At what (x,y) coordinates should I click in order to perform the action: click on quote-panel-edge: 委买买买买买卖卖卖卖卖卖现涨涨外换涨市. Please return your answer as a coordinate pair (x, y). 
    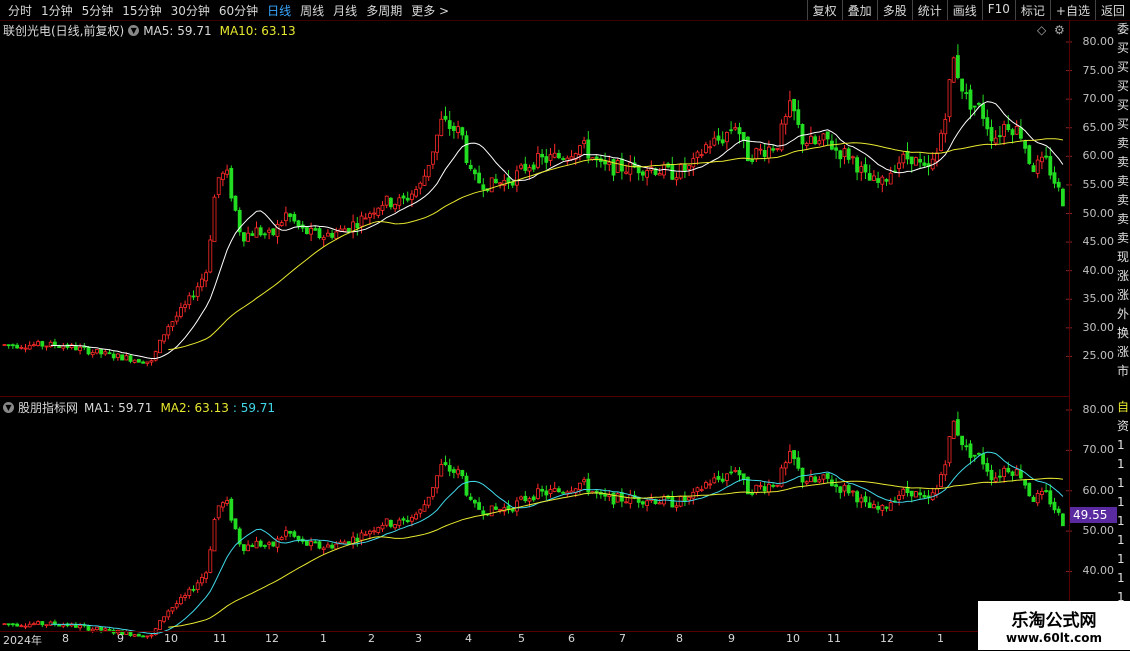
    Looking at the image, I should click on (1123, 210).